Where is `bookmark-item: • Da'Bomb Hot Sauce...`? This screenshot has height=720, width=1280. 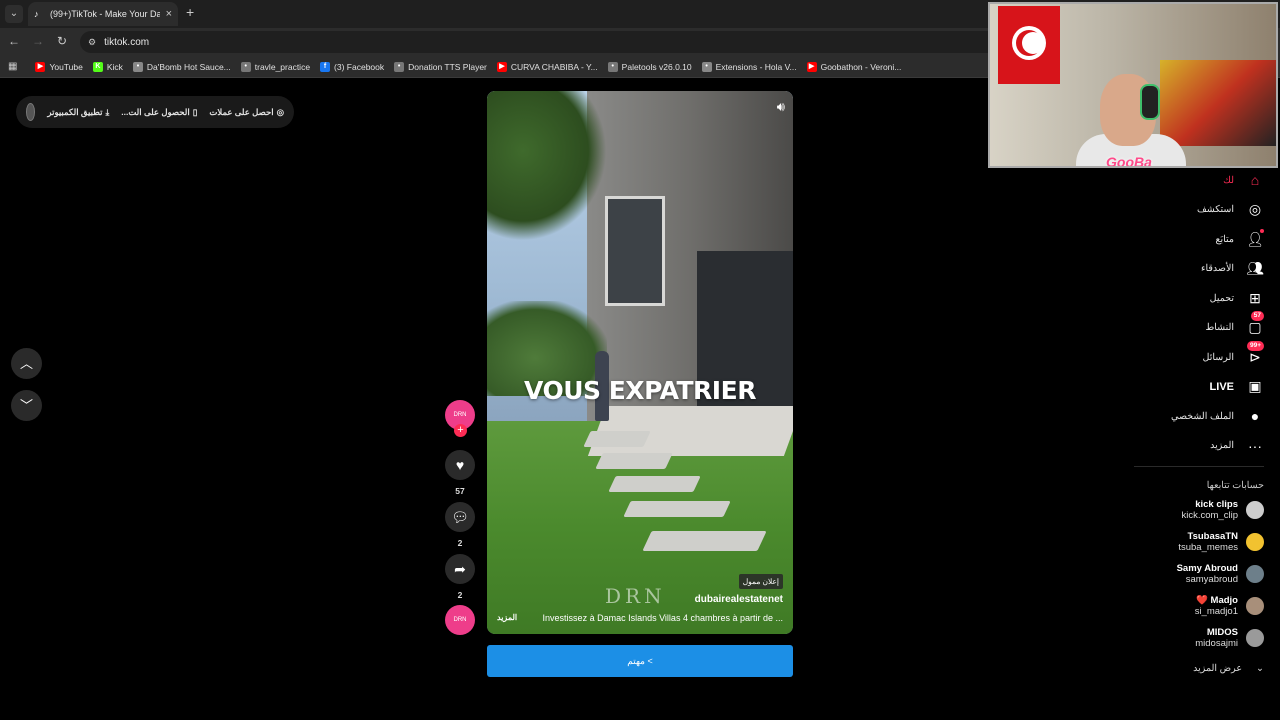
bookmark-item: • Da'Bomb Hot Sauce... is located at coordinates (181, 66).